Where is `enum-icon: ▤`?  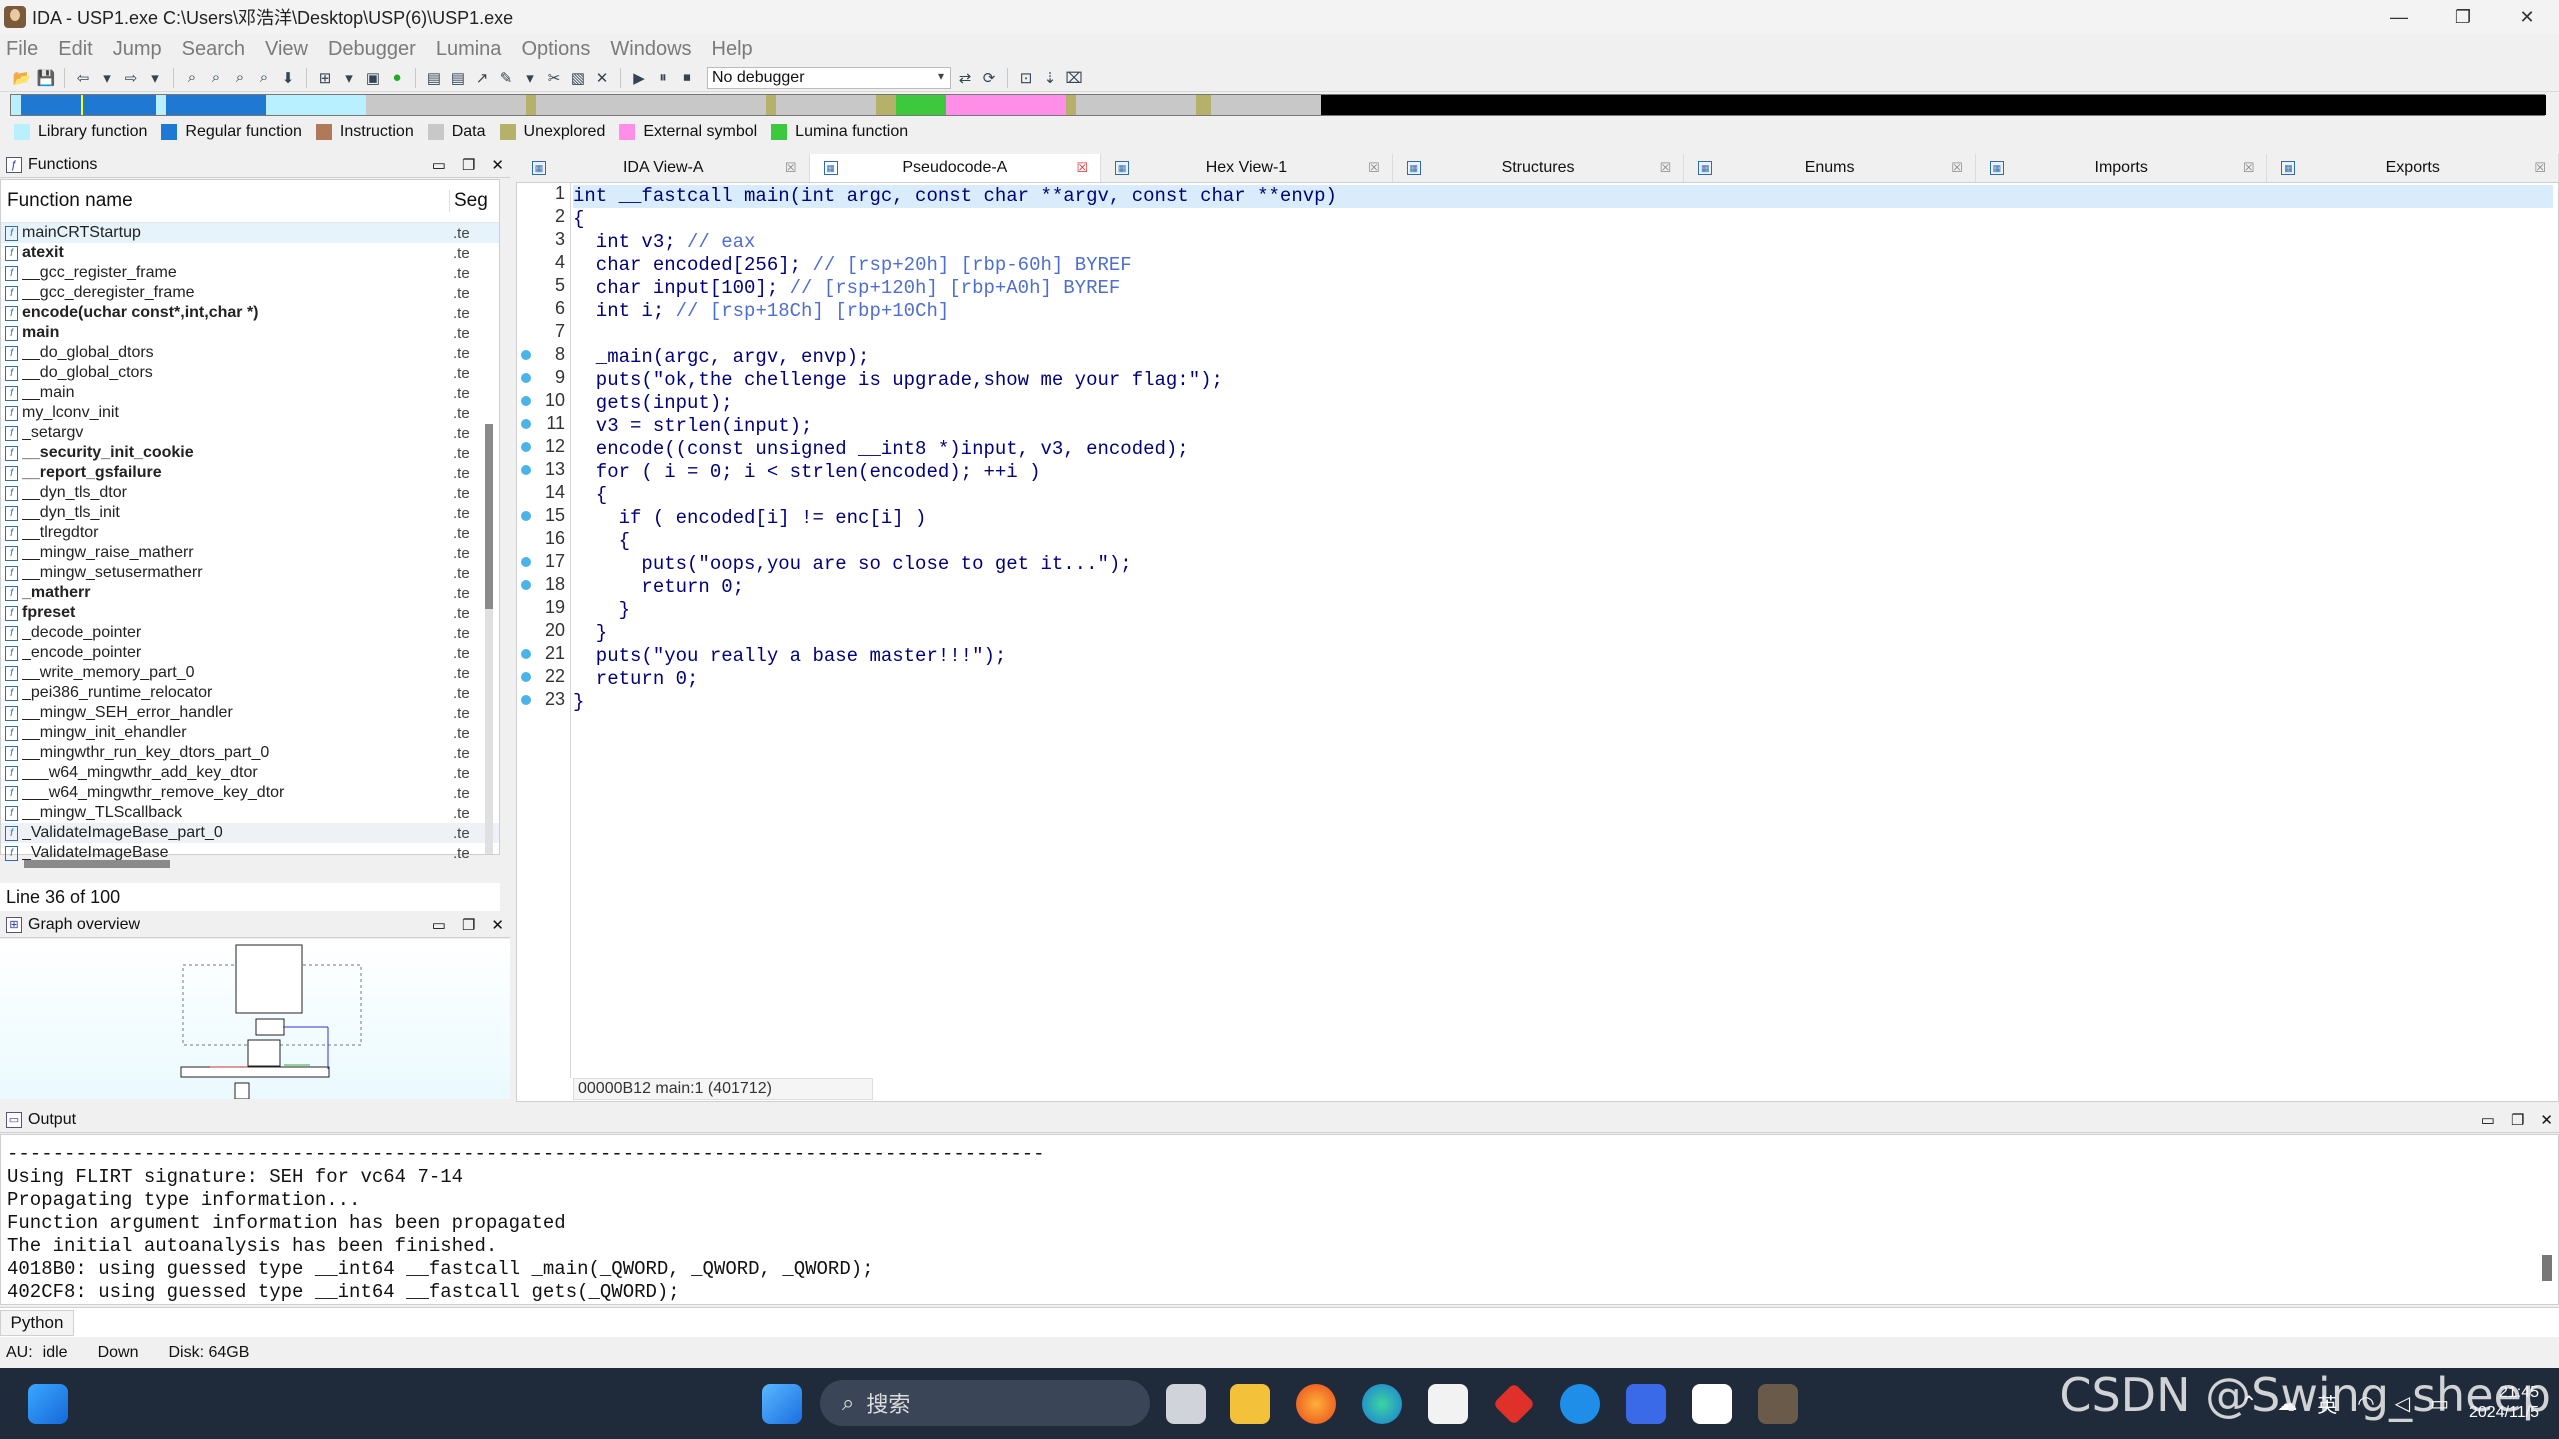
enum-icon: ▤ is located at coordinates (458, 78).